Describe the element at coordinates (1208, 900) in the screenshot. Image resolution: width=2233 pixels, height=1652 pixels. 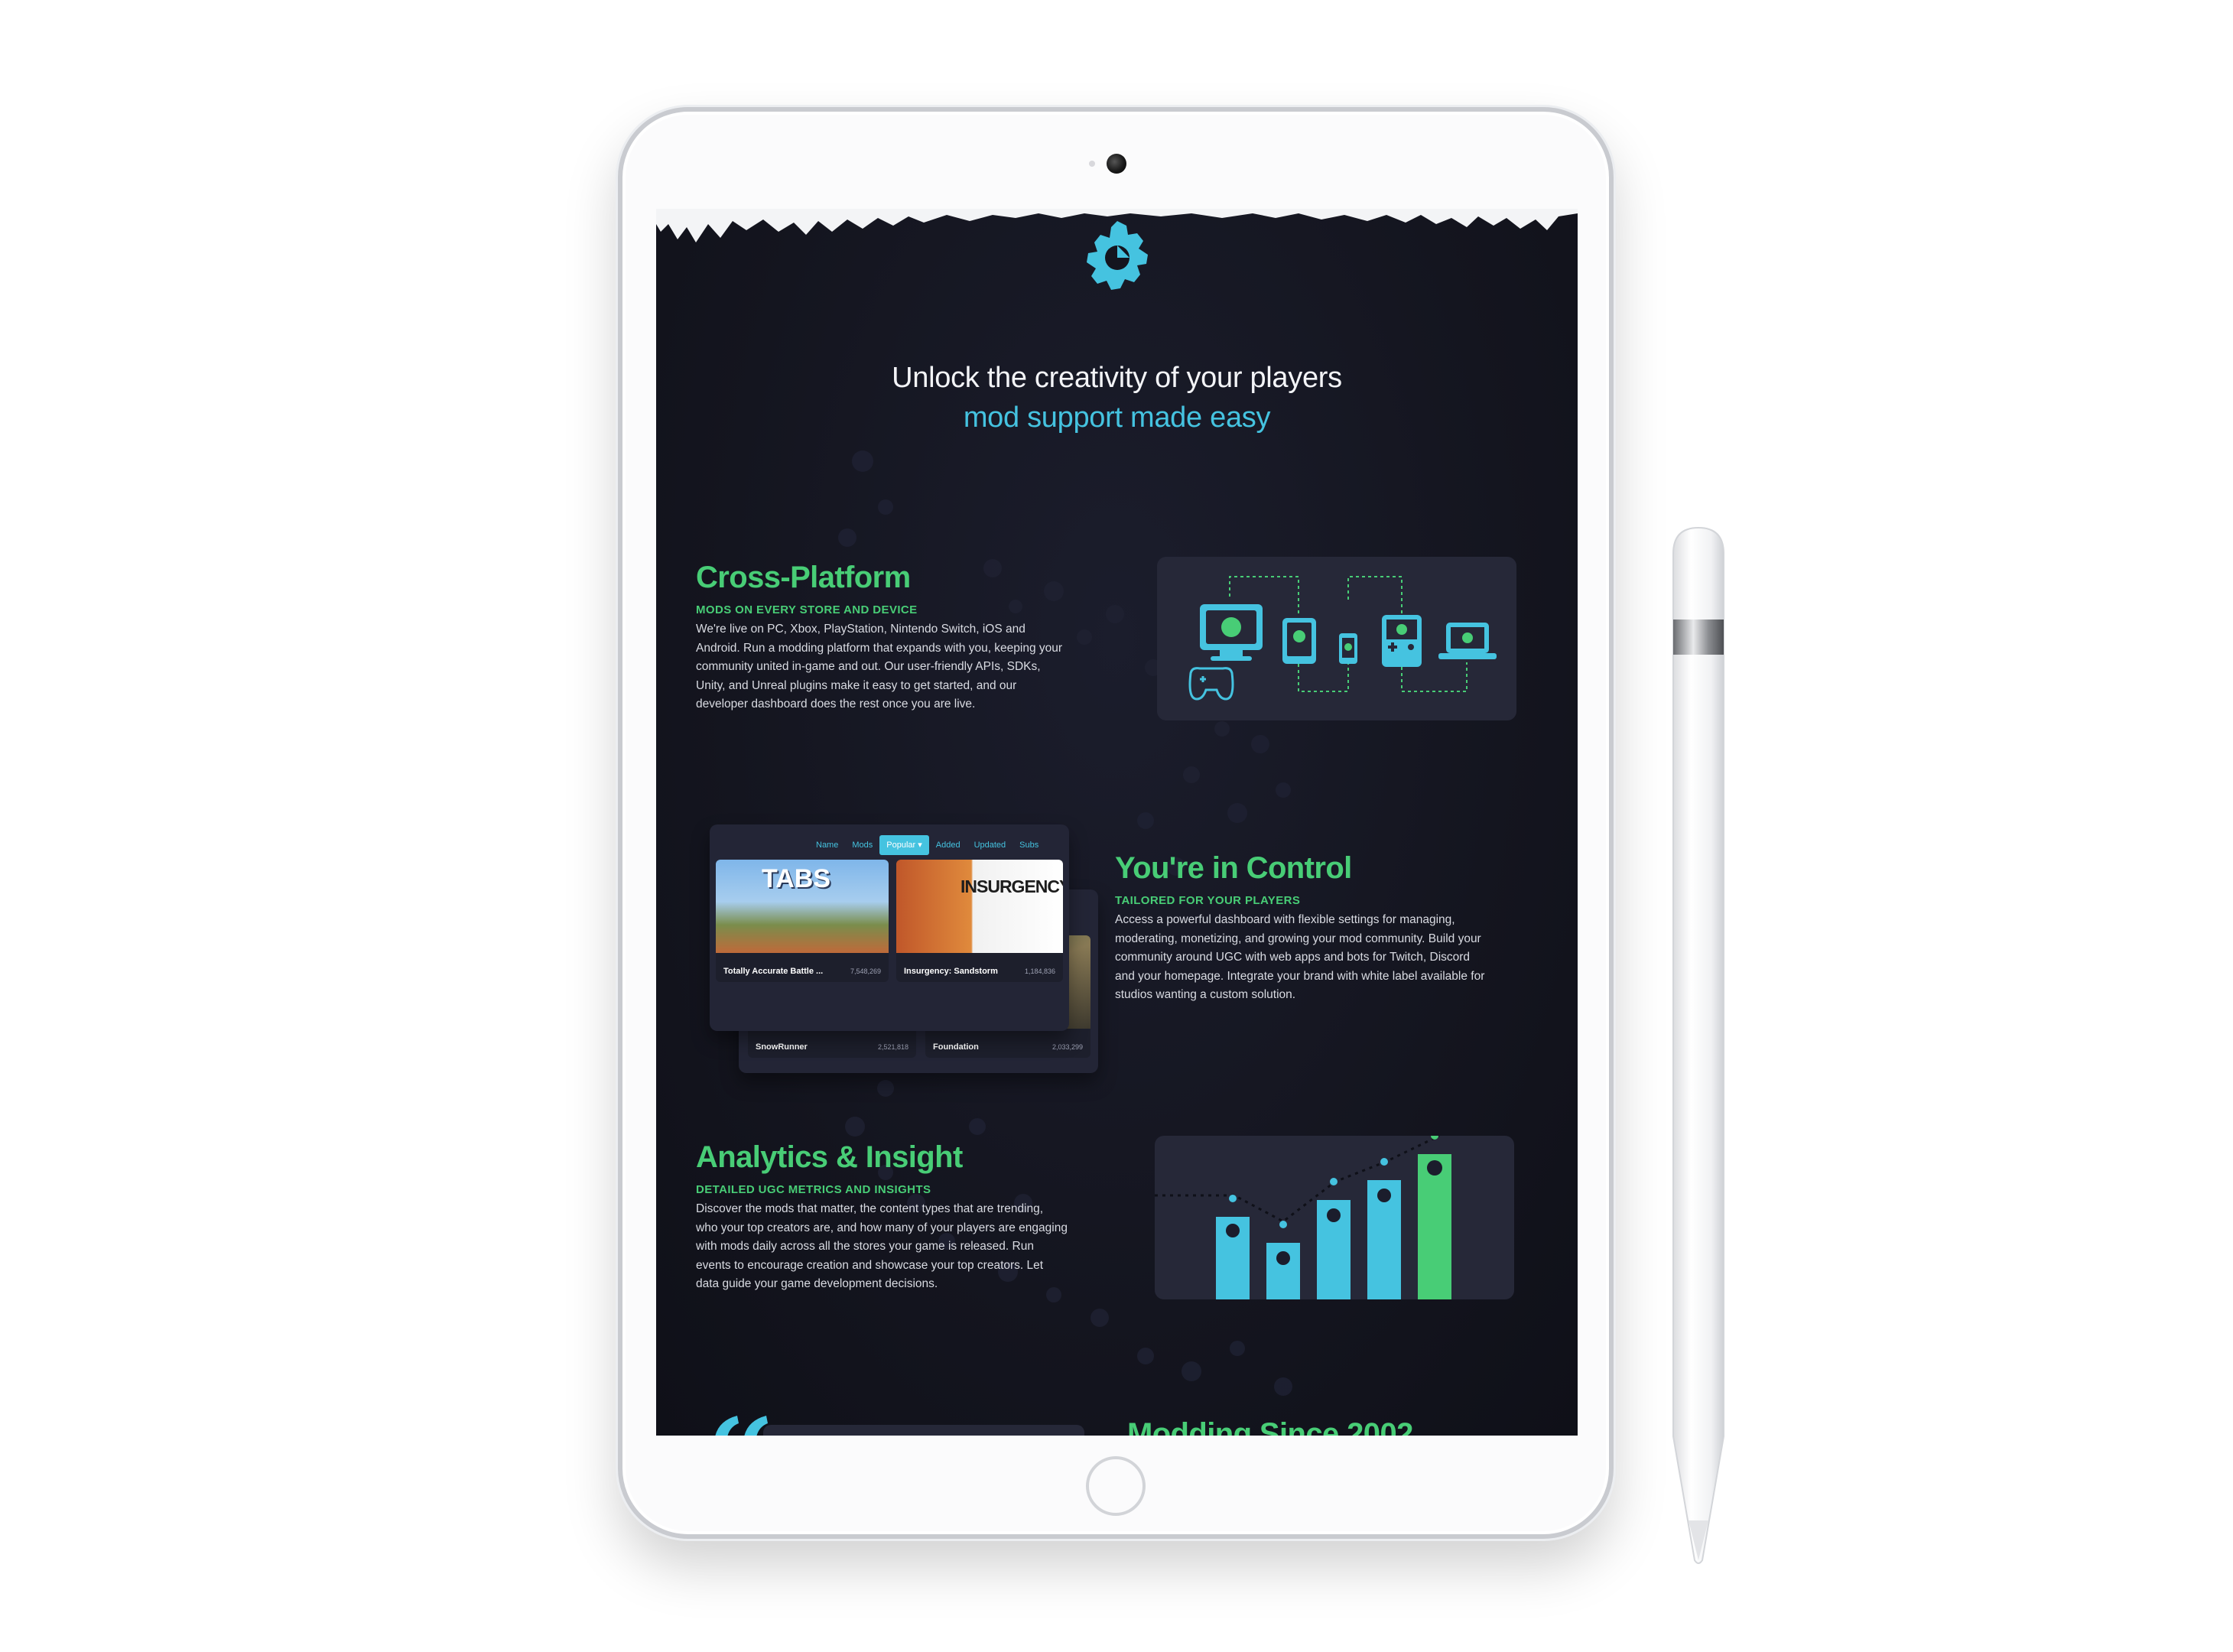
I see `feature-subtitle-control: TAILORED FOR YOUR PLAYERS` at that location.